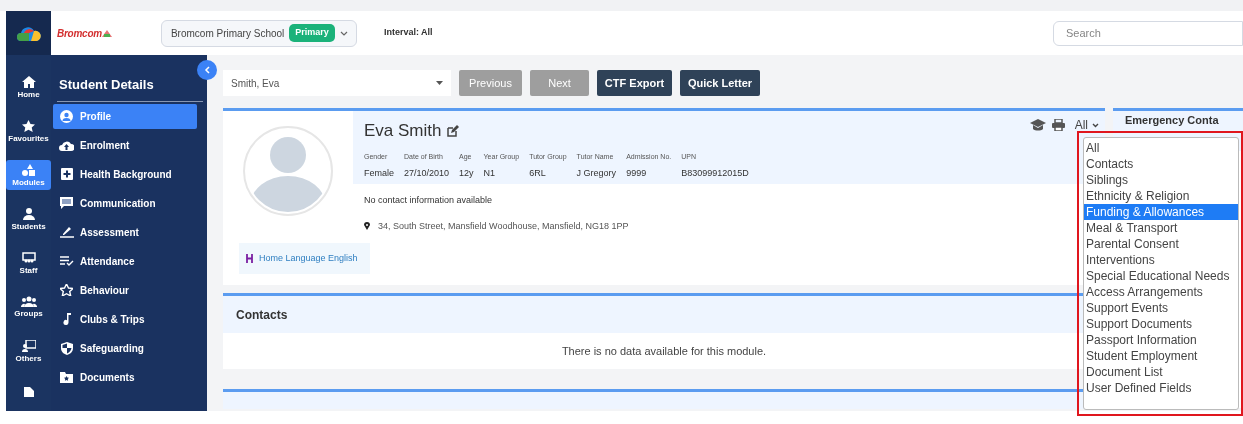  Describe the element at coordinates (439, 83) in the screenshot. I see `caret-down-icon` at that location.